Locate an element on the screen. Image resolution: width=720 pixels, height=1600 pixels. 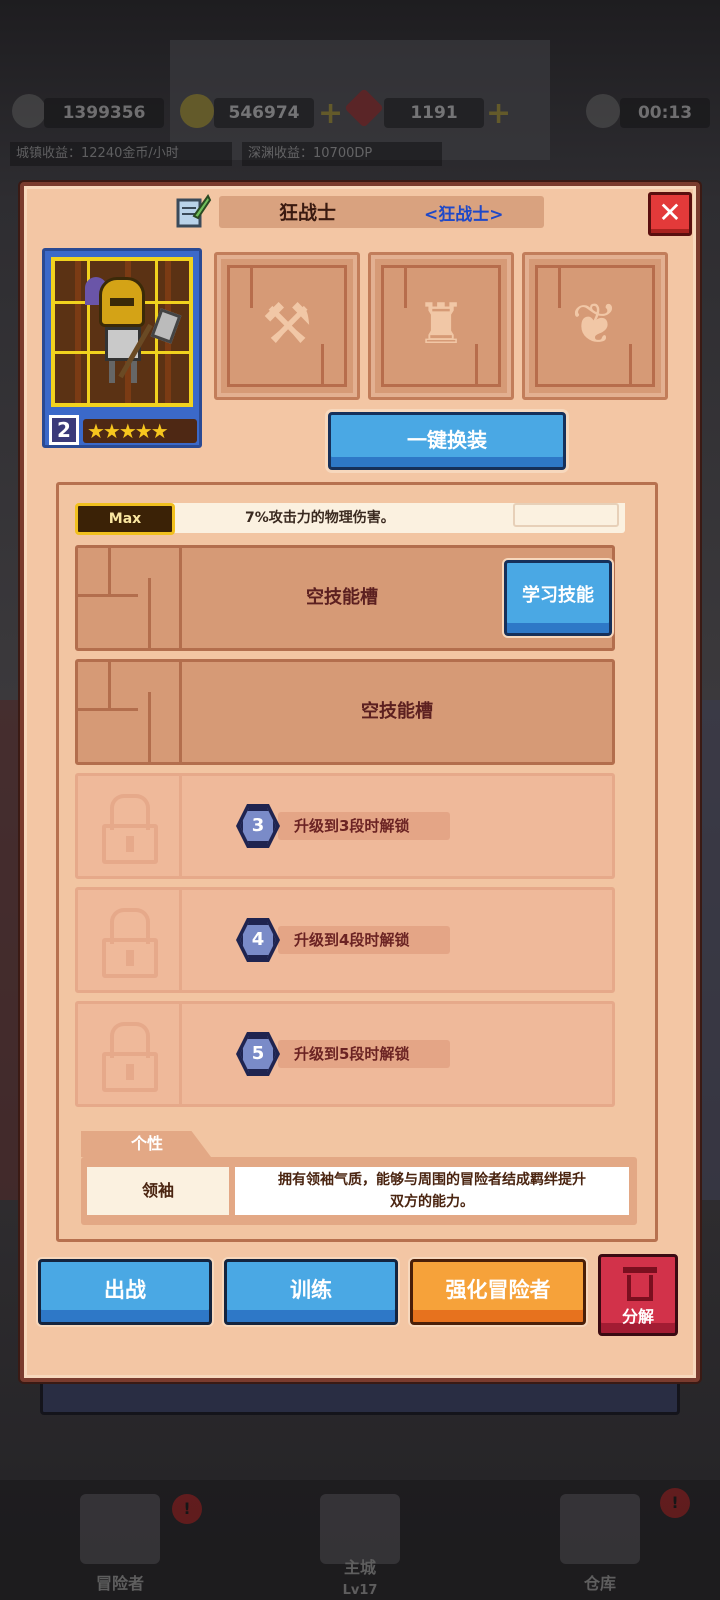
skill-description: 7%攻击力的物理伤害。 is located at coordinates (320, 518).